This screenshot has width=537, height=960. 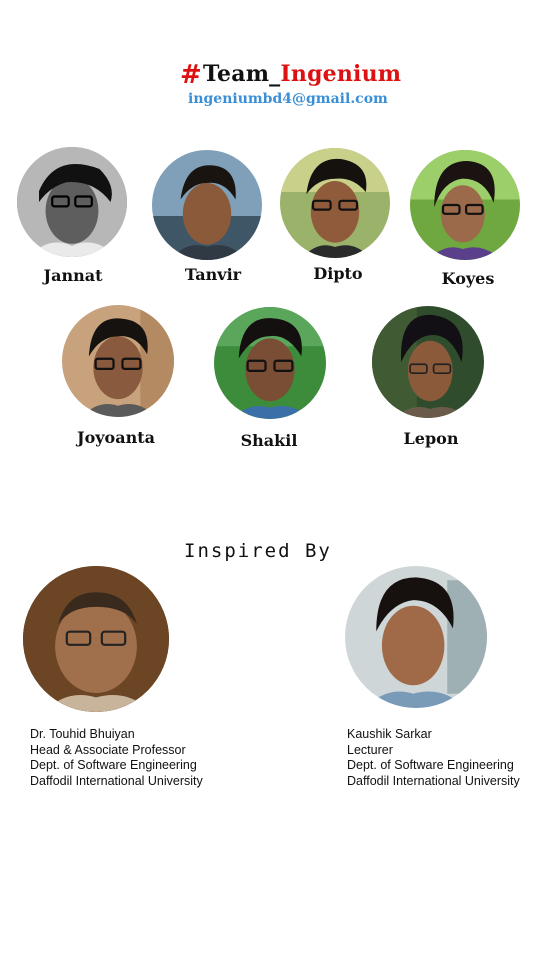 I want to click on avatar-touhid-bhuiyan, so click(x=96, y=639).